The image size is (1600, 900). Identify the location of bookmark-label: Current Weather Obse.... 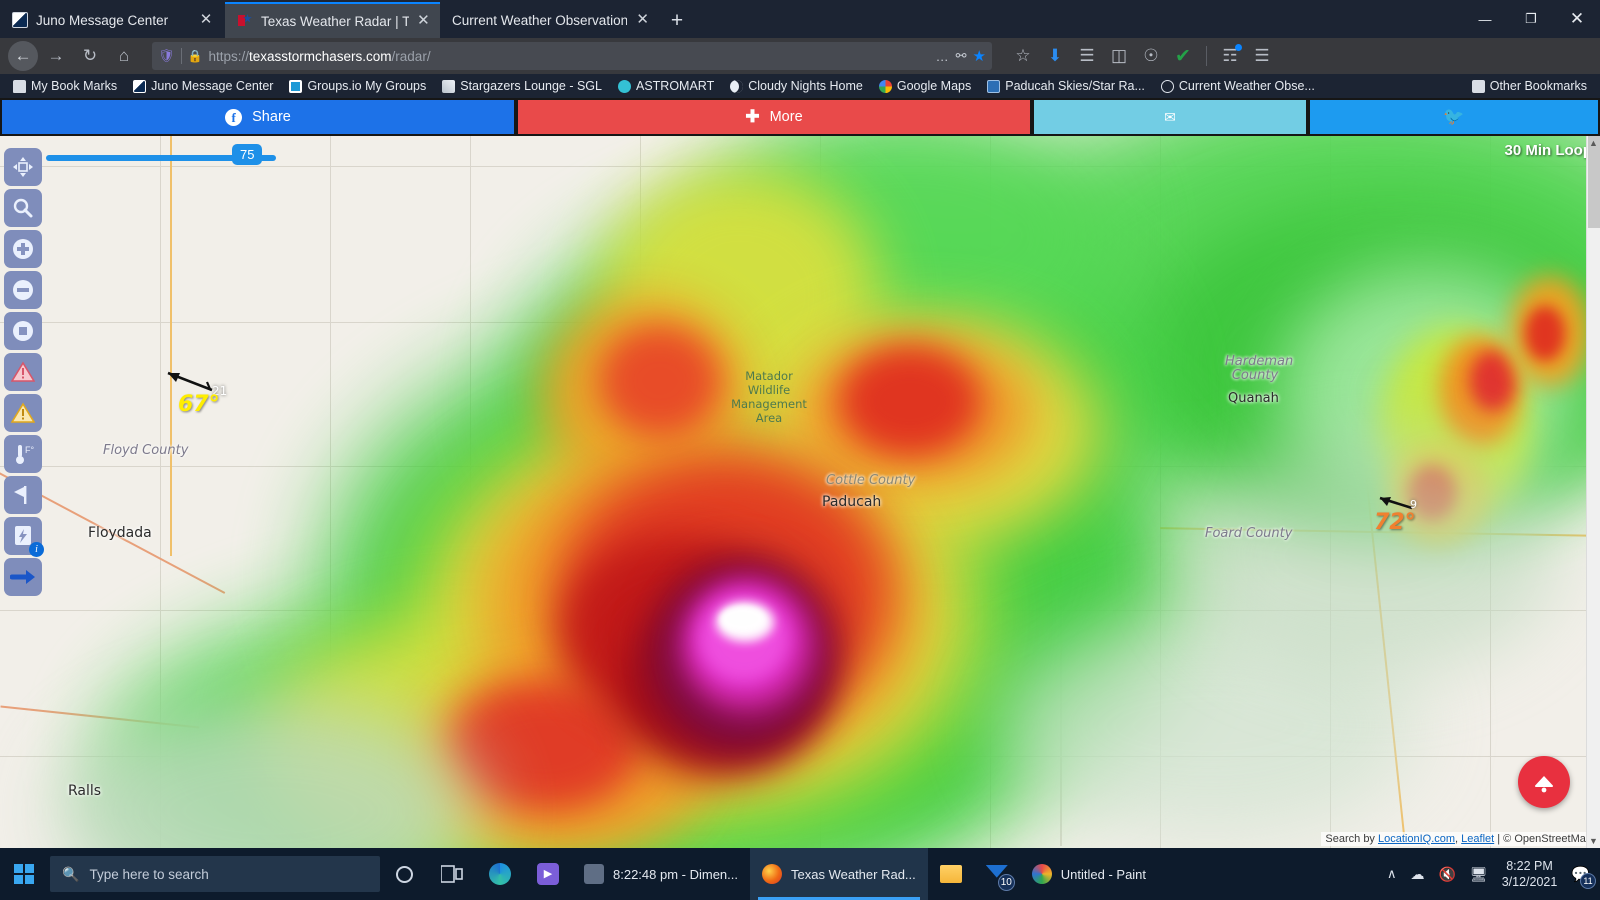
(1246, 86).